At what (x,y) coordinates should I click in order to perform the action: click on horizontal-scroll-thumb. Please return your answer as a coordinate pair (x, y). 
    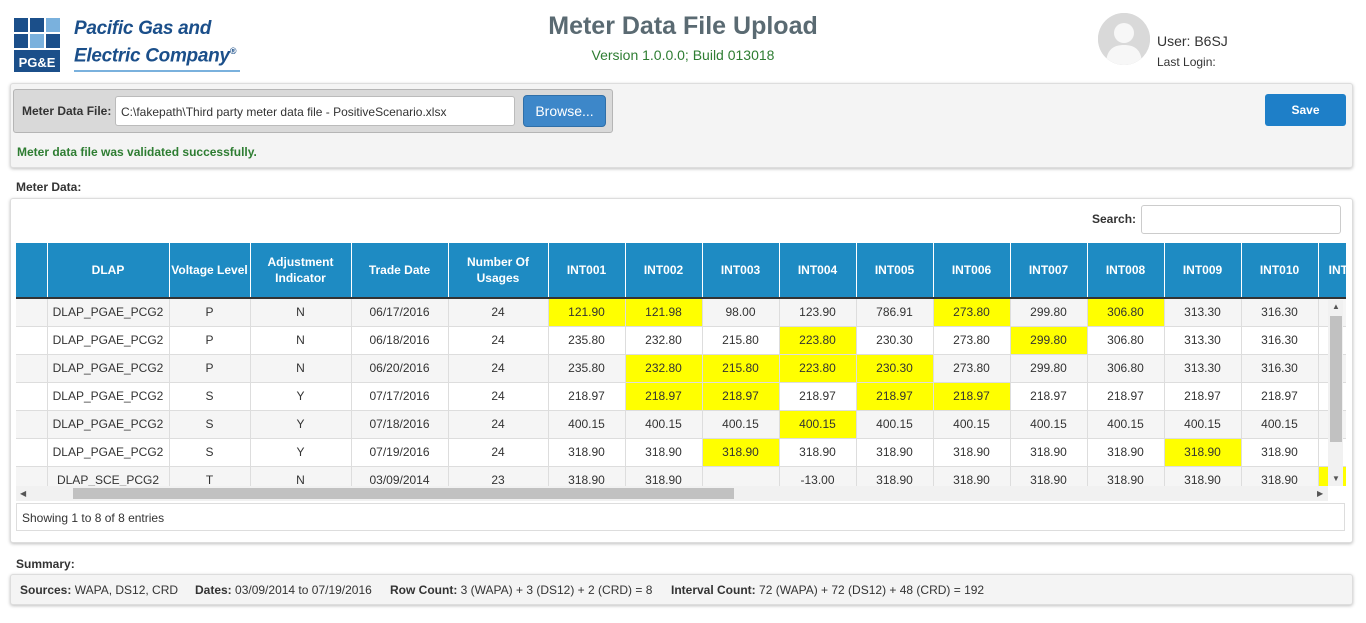
    Looking at the image, I should click on (403, 493).